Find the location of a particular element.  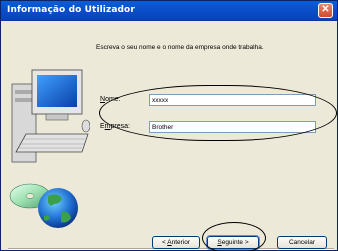

window-title: Informação do Utilizador is located at coordinates (71, 10).